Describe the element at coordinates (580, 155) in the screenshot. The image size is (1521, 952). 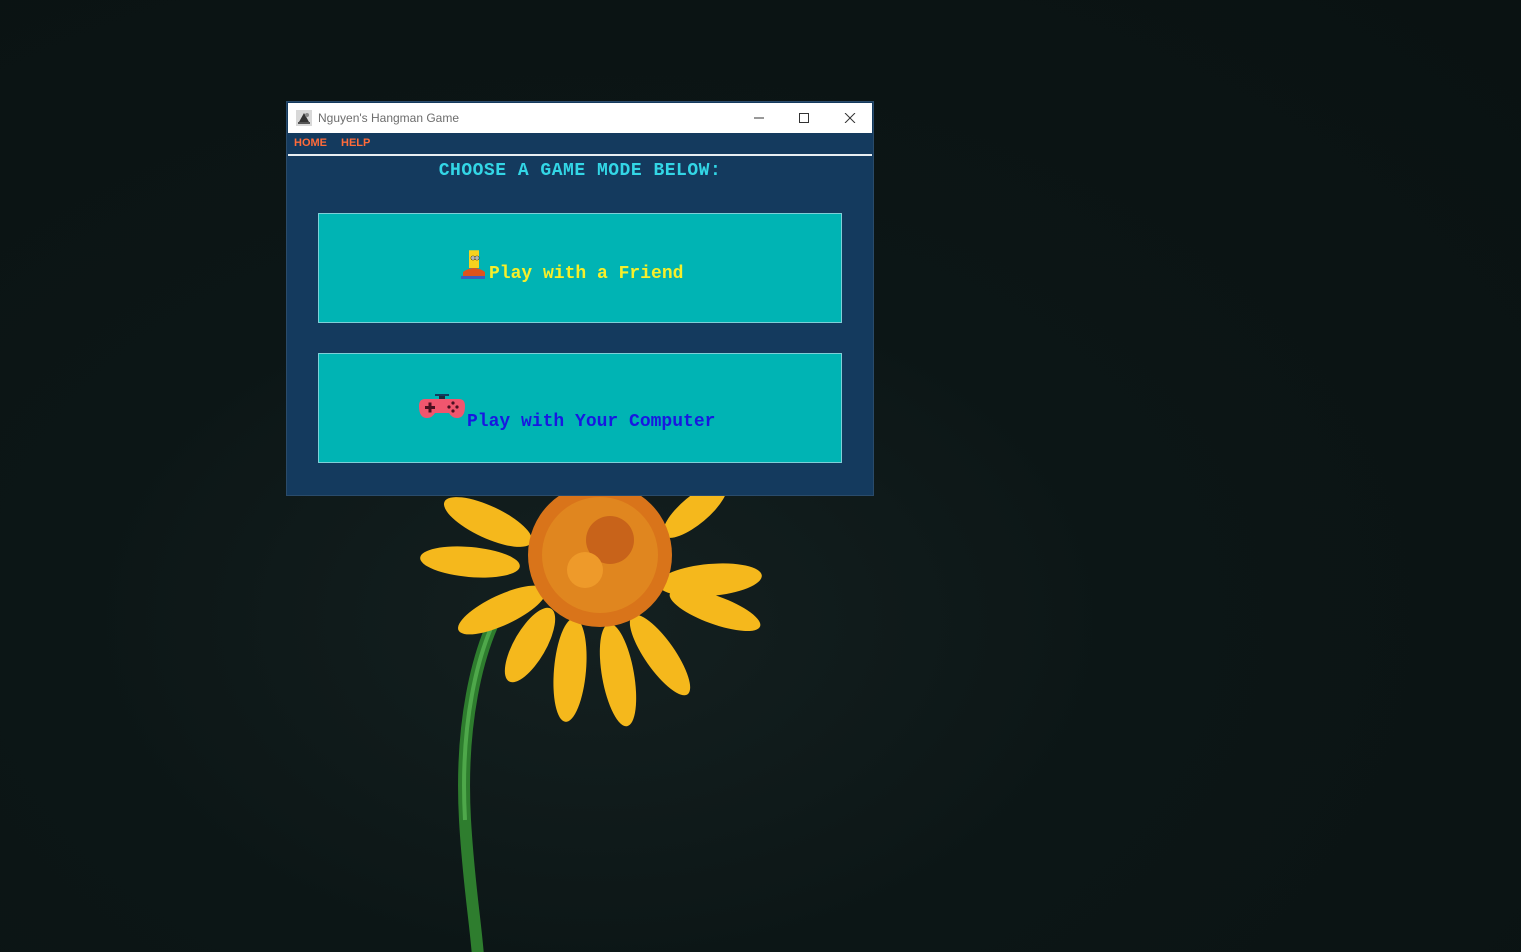
I see `menu-divider` at that location.